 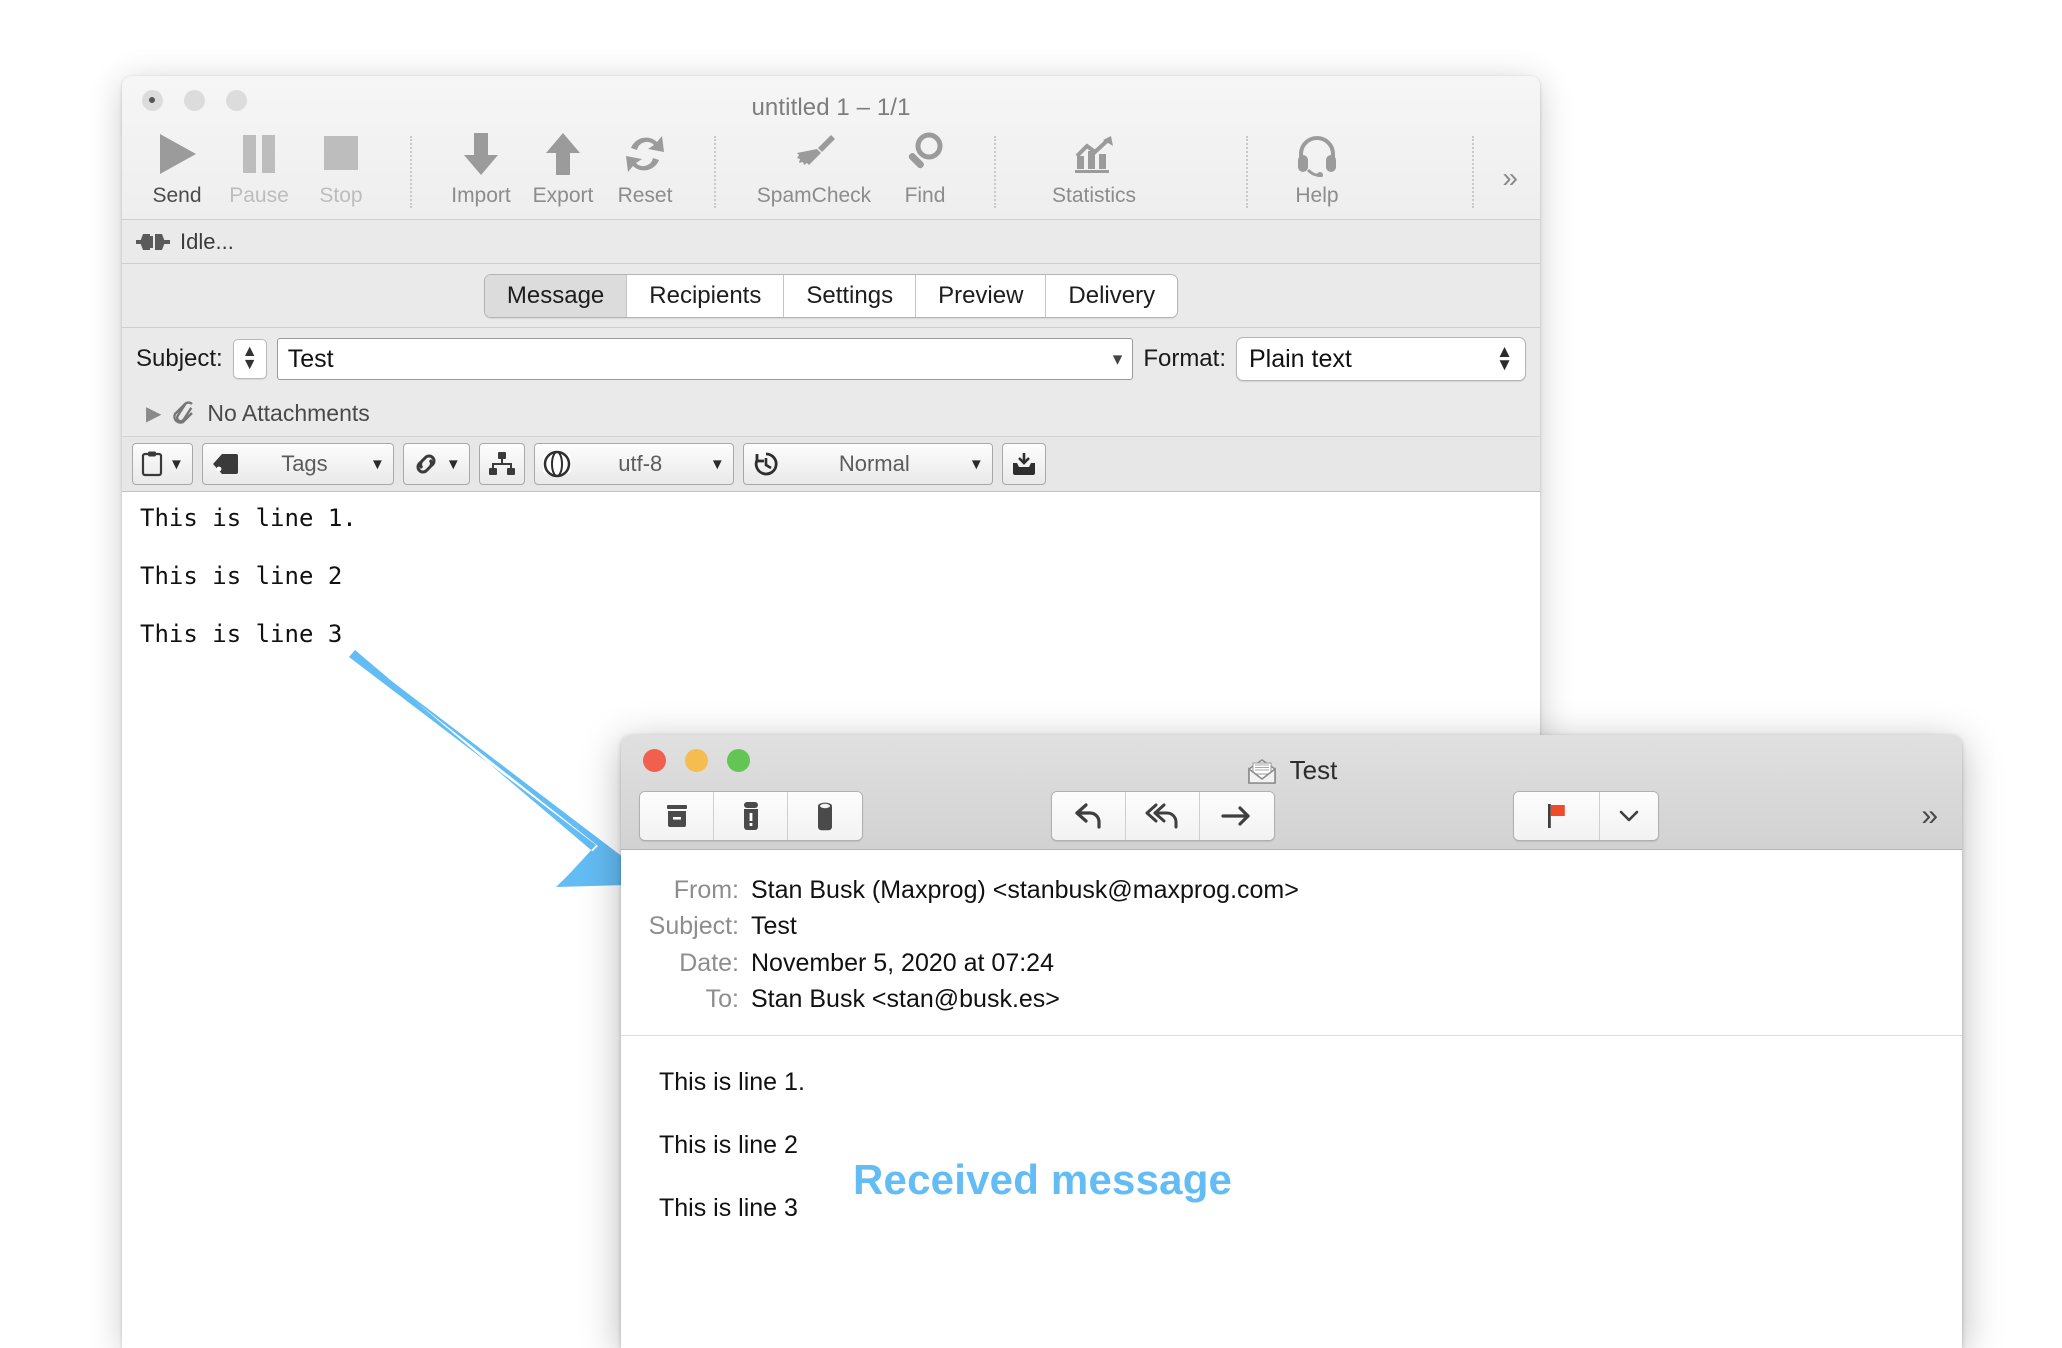 I want to click on subject-label: Subject:, so click(x=179, y=358).